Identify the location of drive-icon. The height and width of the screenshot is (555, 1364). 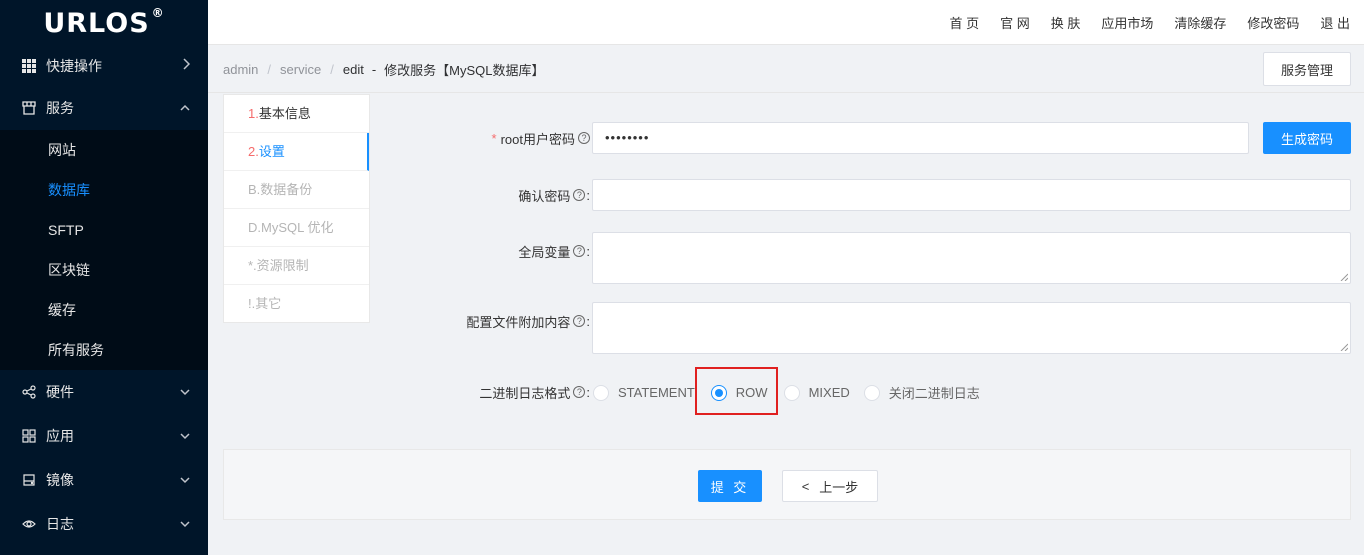
(29, 480).